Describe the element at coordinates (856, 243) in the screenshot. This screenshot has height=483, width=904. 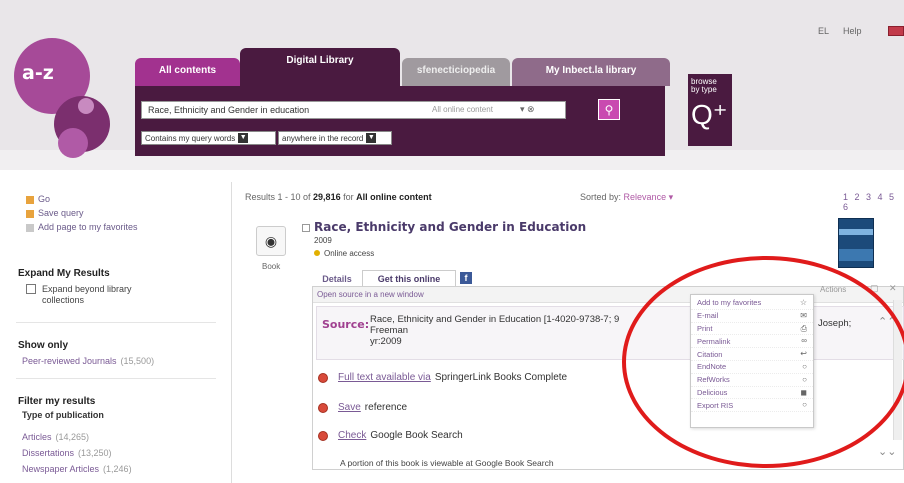
I see `book-cover-thumbnail` at that location.